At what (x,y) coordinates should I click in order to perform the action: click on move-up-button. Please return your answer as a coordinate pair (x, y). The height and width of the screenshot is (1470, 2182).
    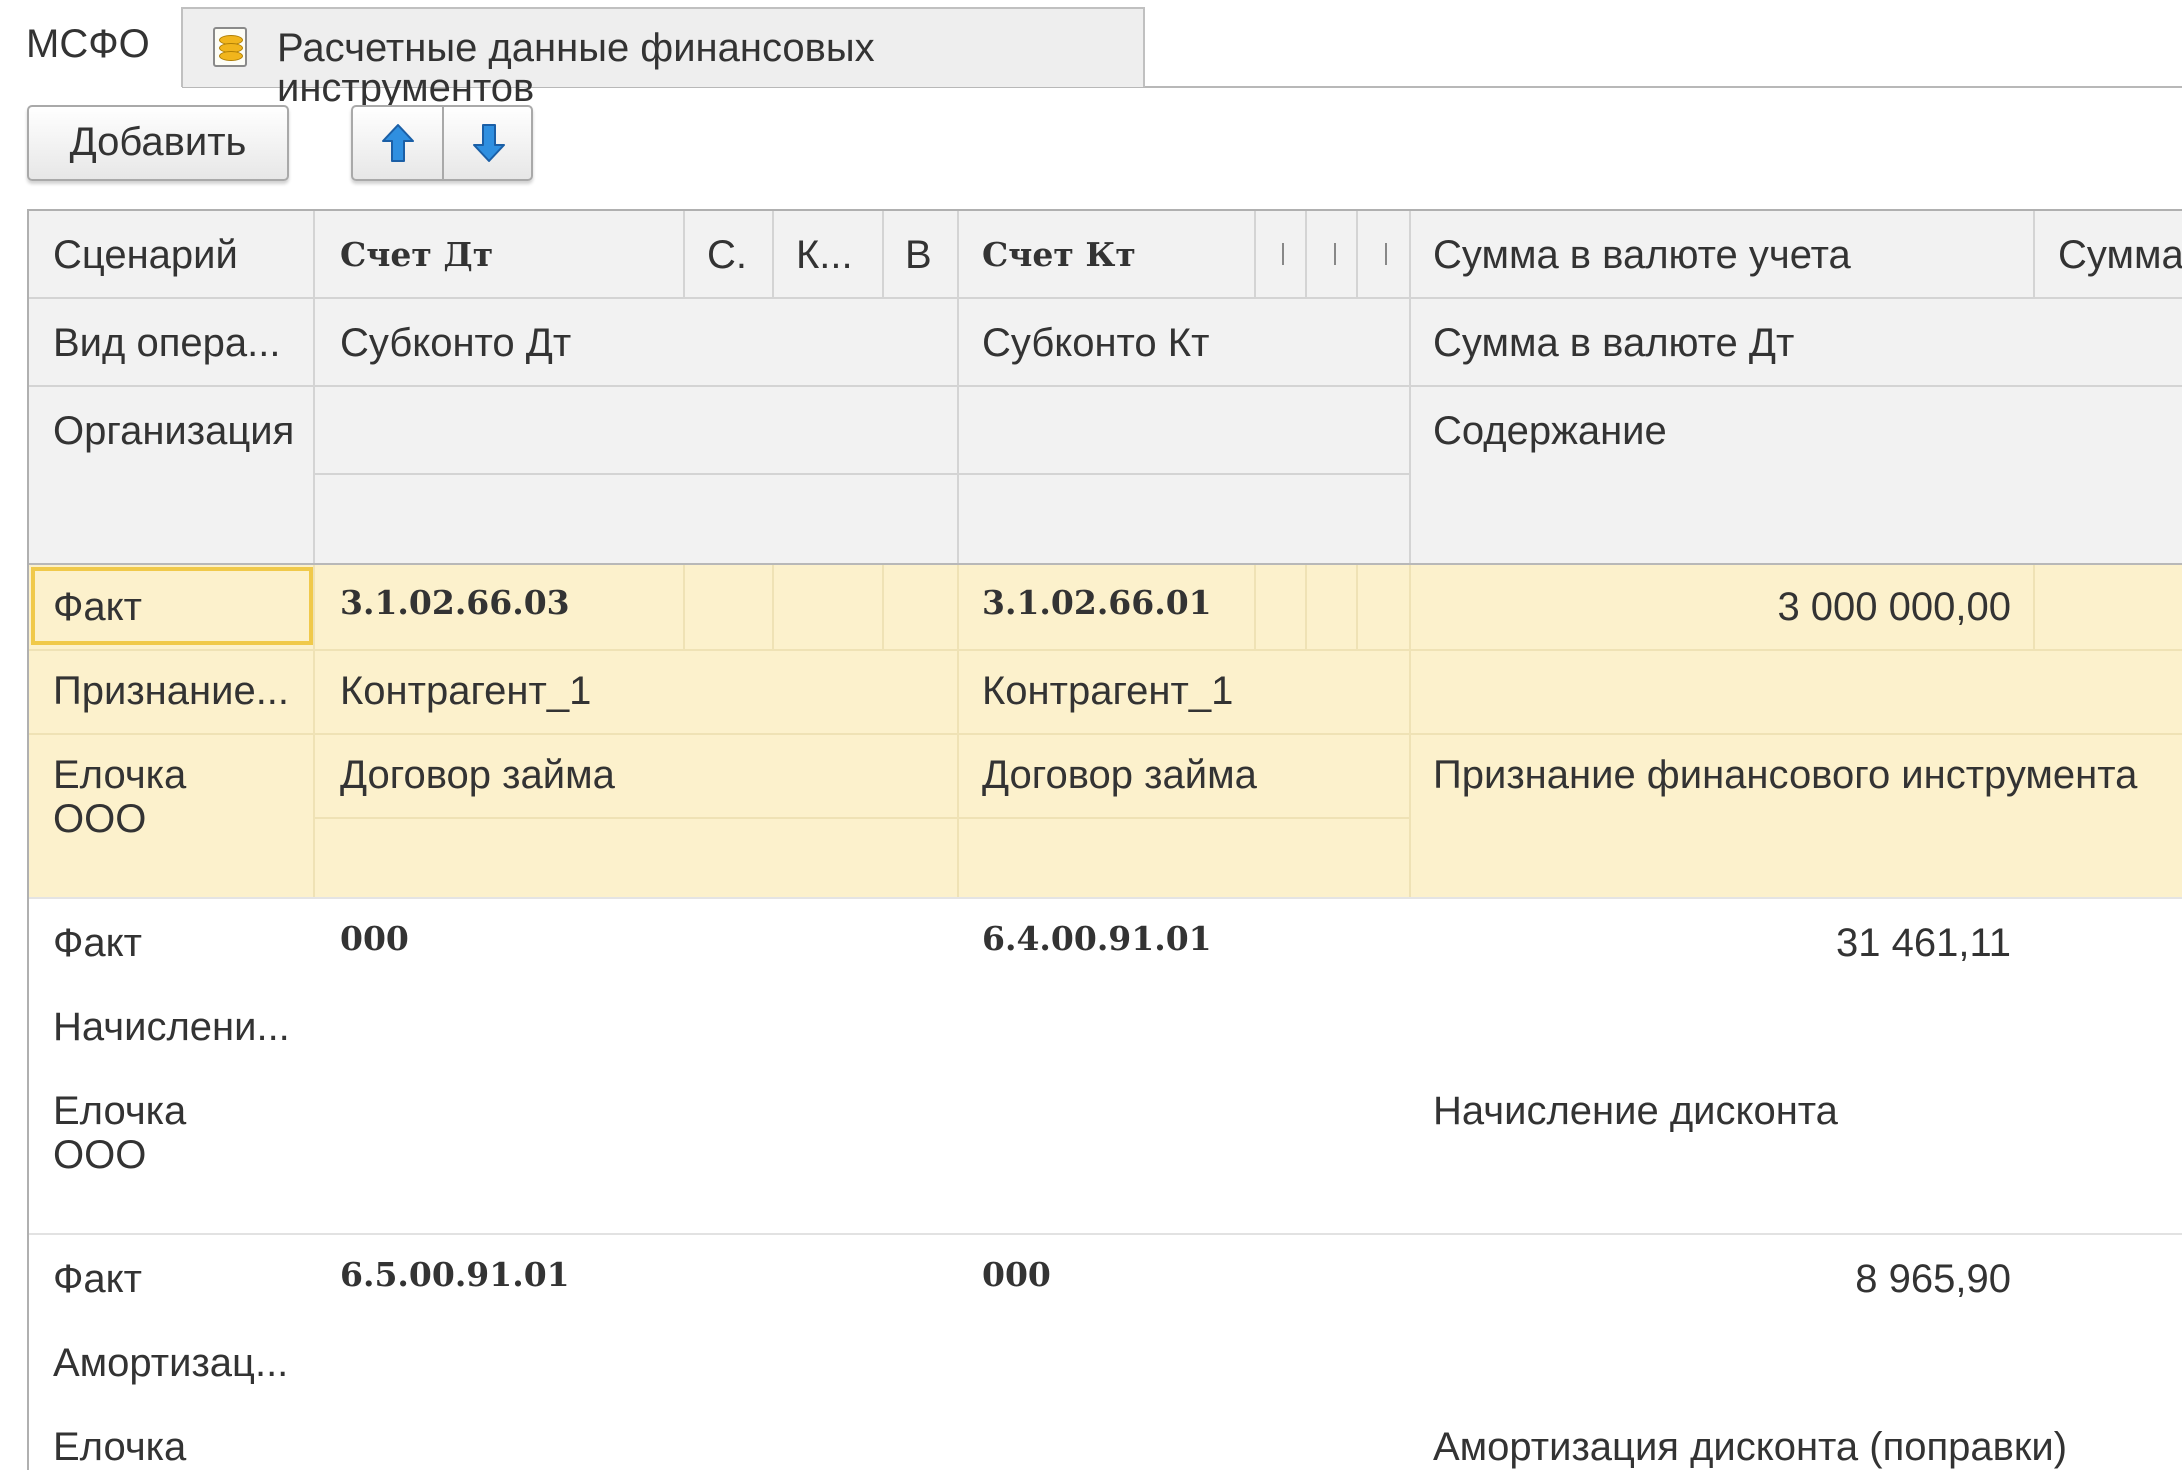
    Looking at the image, I should click on (397, 143).